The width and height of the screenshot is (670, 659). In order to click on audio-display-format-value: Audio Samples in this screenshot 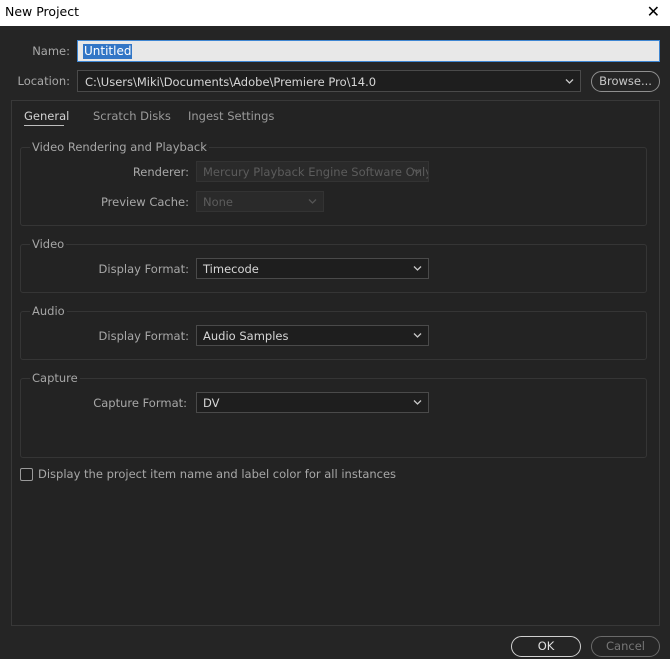, I will do `click(246, 336)`.